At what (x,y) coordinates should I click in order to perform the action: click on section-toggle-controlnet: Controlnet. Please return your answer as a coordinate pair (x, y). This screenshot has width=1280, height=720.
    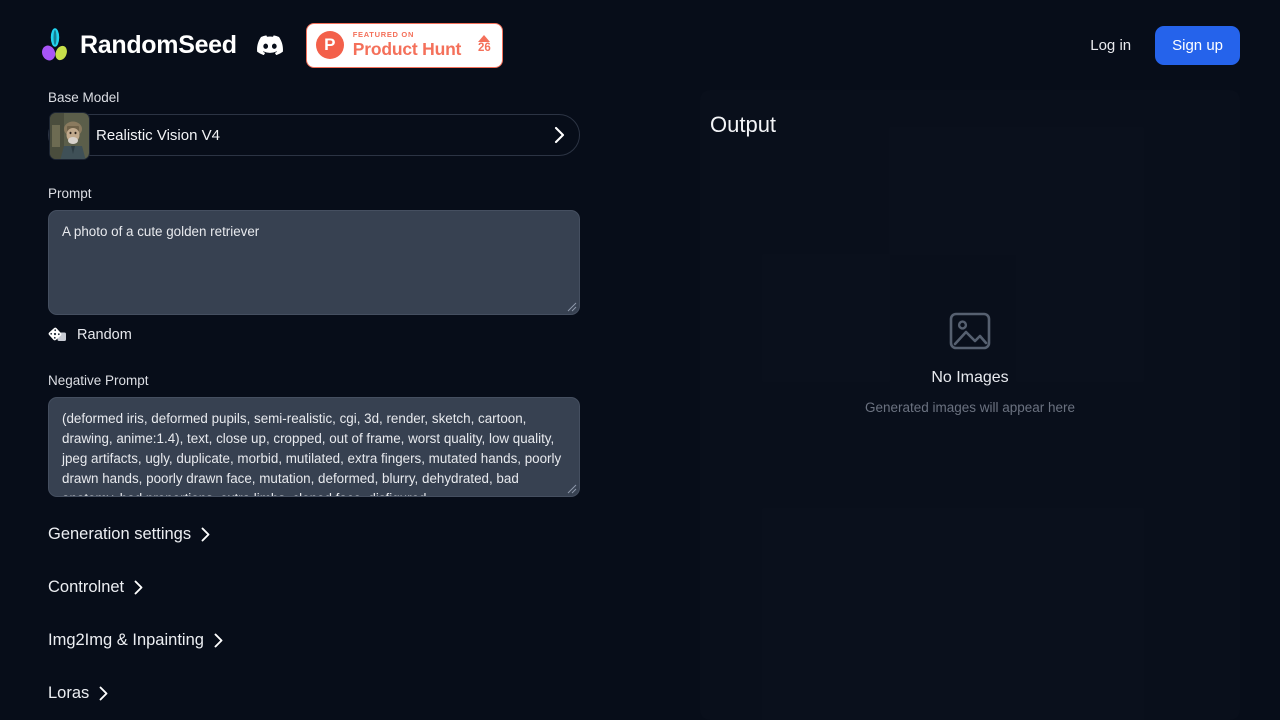
    Looking at the image, I should click on (96, 587).